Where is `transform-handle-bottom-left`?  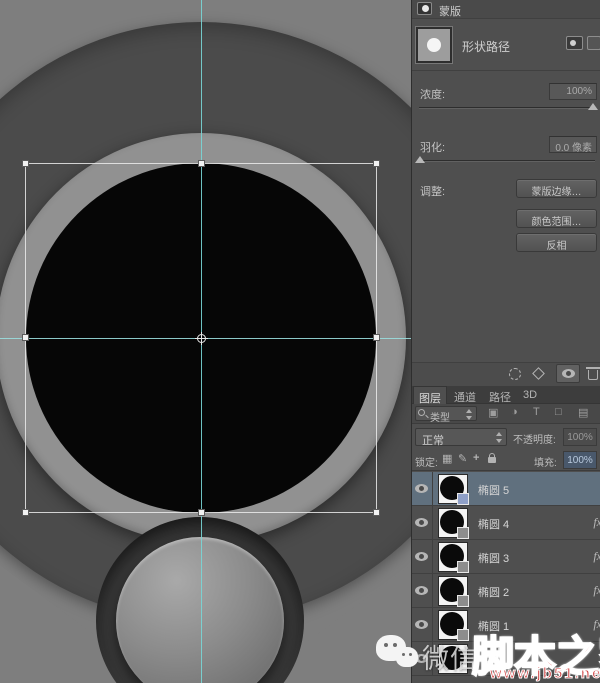
transform-handle-bottom-left is located at coordinates (25, 512).